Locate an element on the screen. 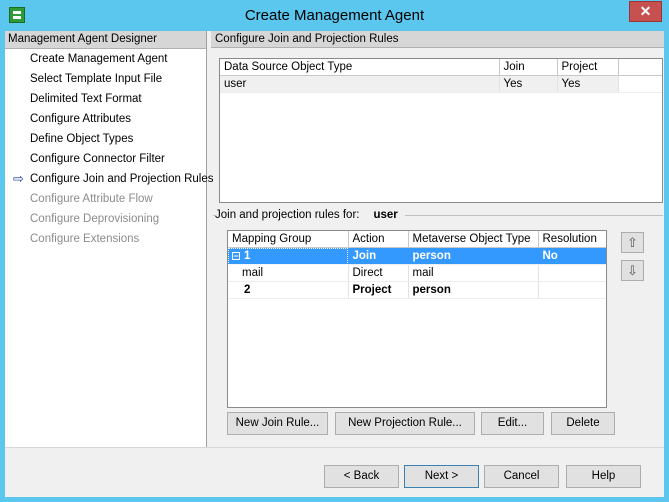 The image size is (669, 502). step-configure-connector-filter: Configure Connector Filter is located at coordinates (105, 159).